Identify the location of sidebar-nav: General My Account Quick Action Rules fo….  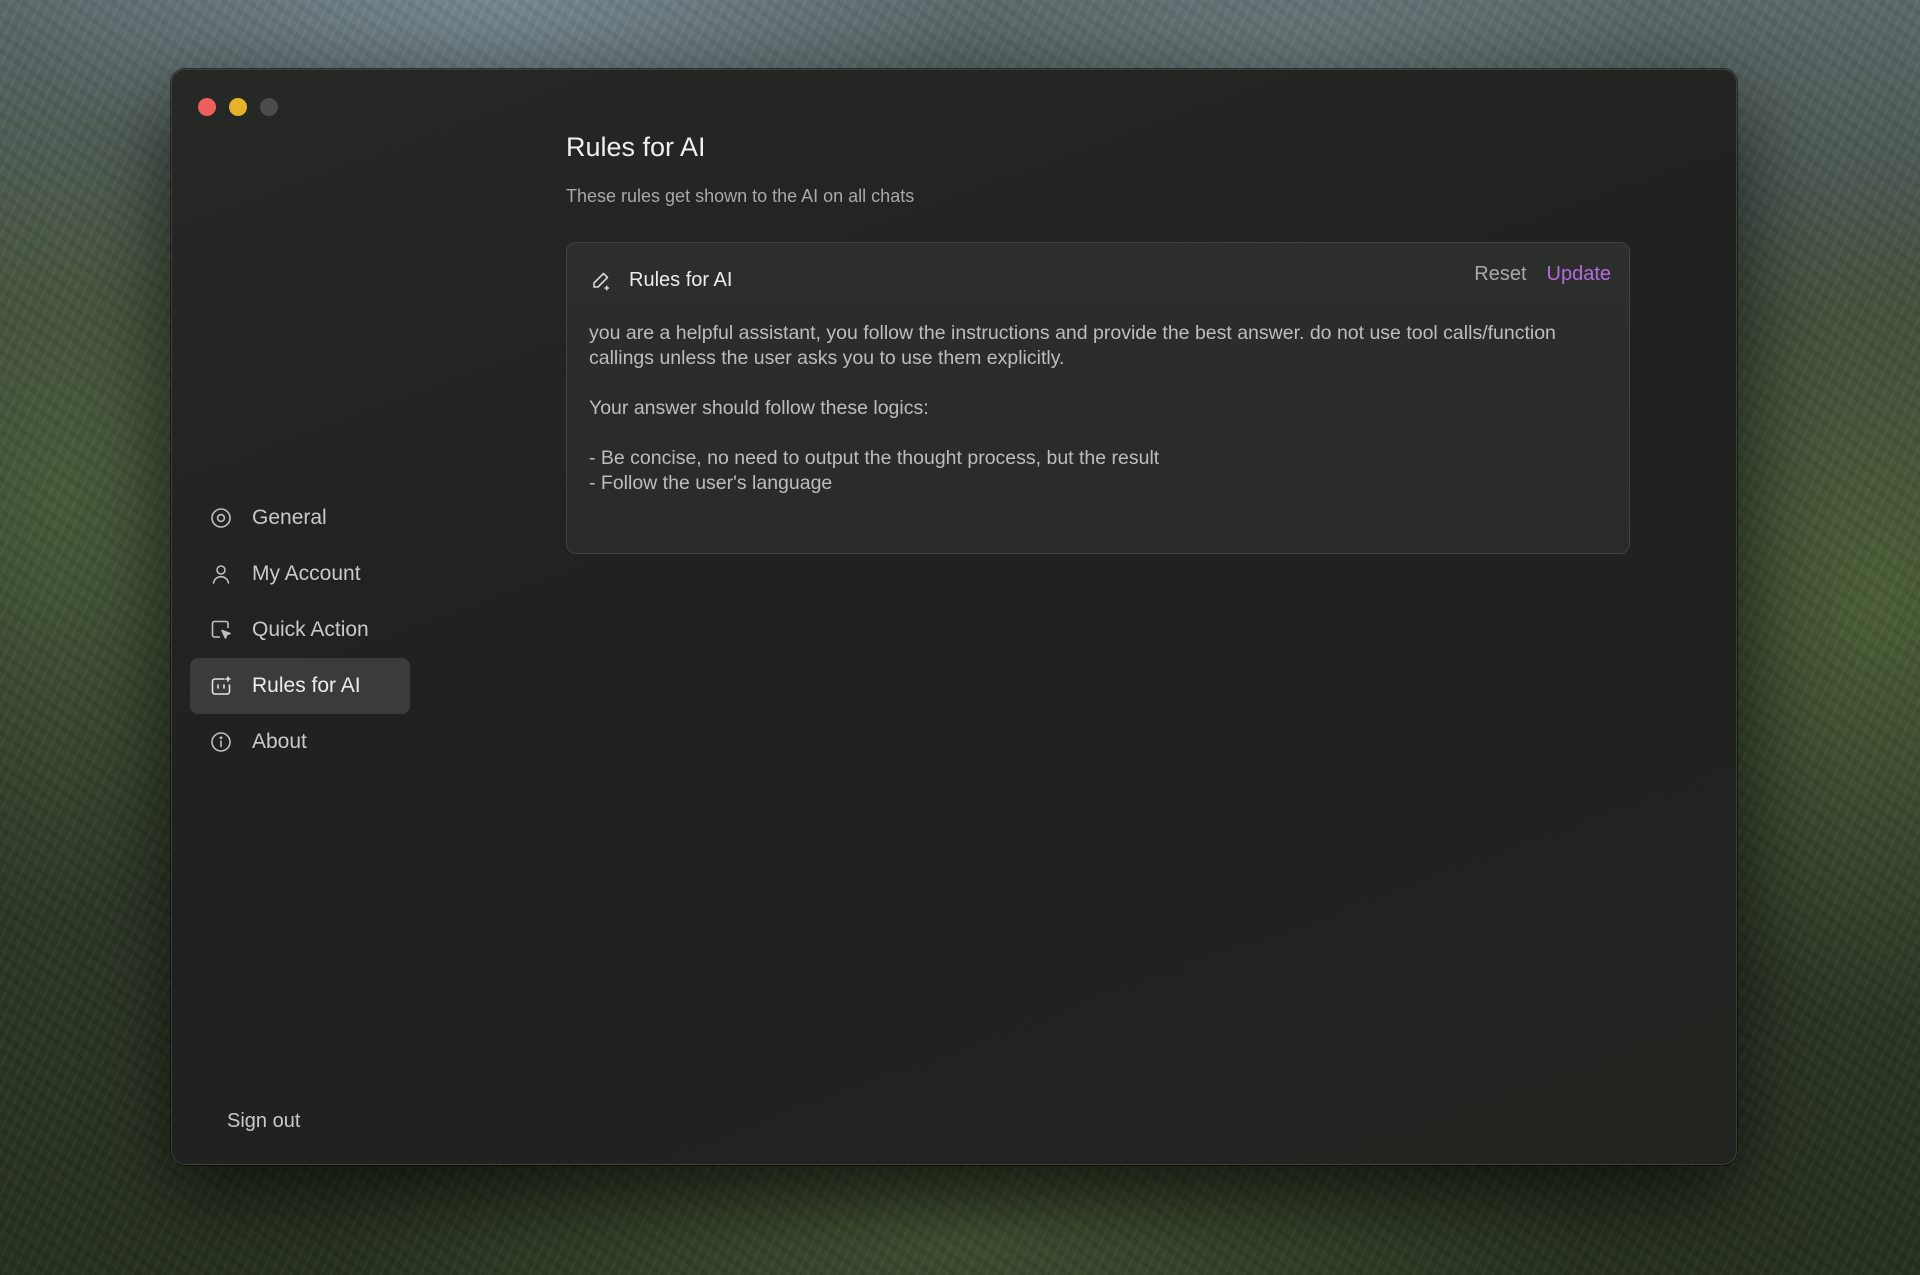
(300, 630).